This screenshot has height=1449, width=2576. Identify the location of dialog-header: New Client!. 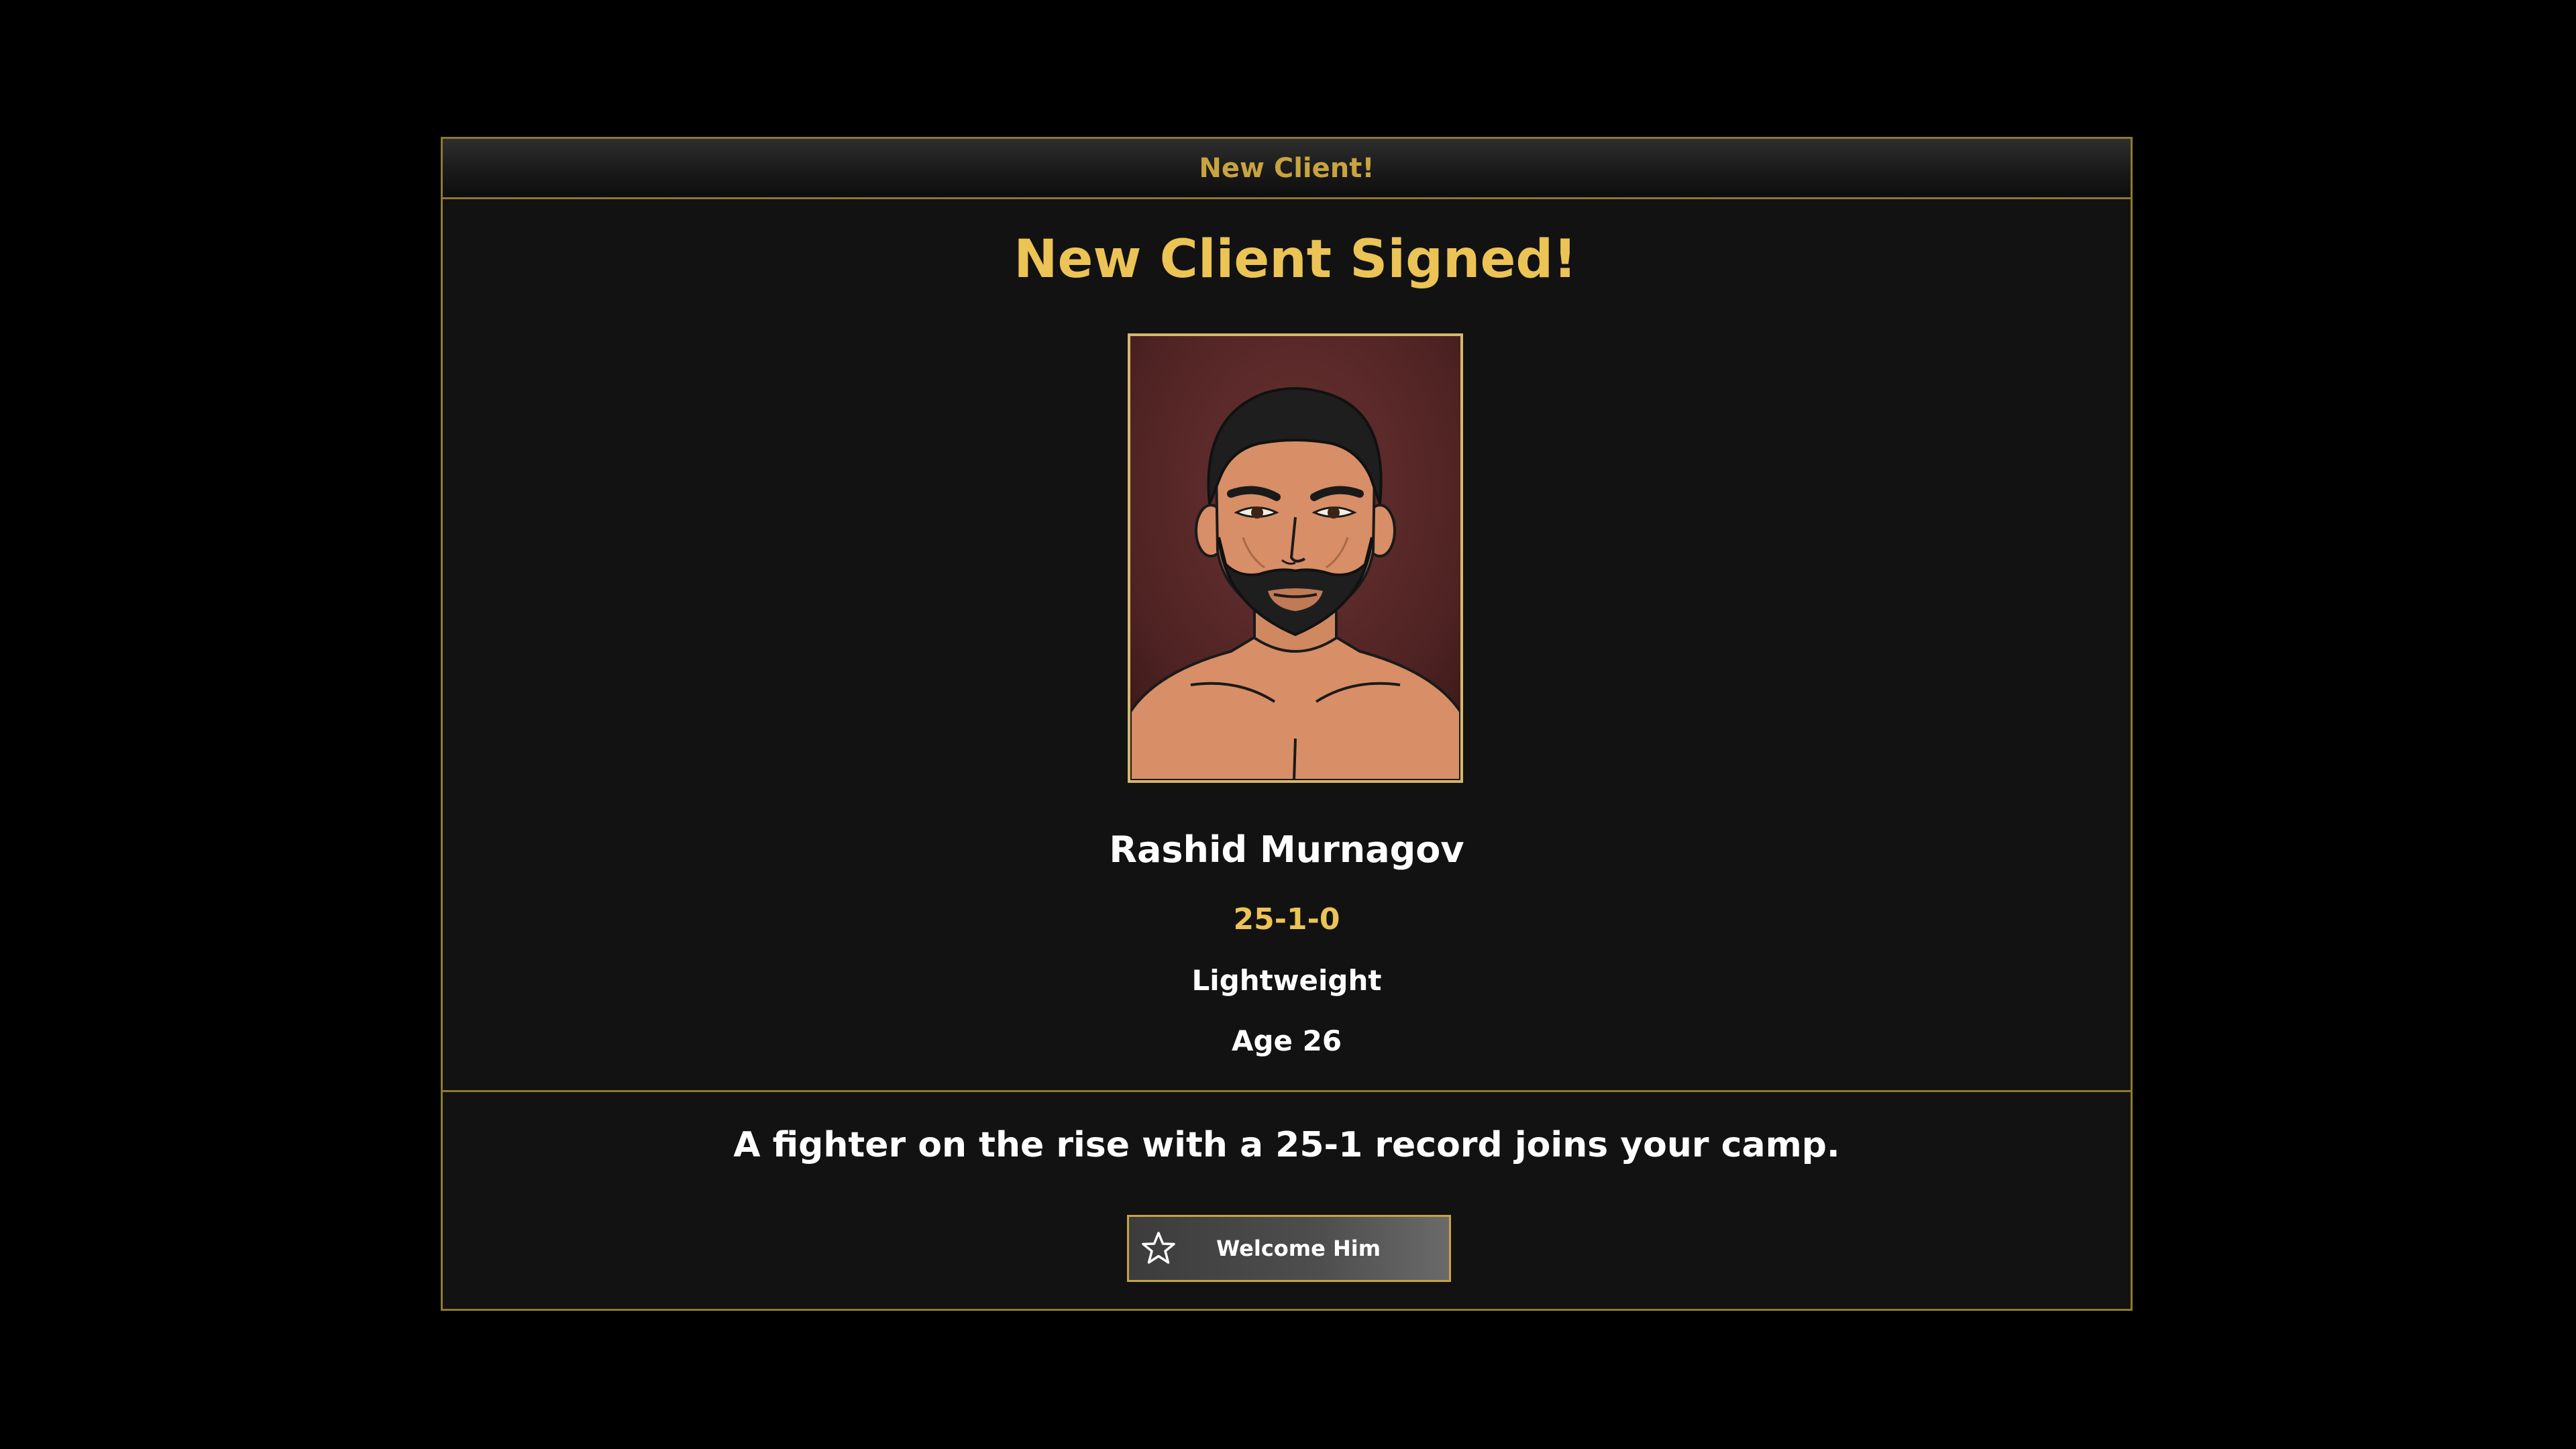
(1287, 169).